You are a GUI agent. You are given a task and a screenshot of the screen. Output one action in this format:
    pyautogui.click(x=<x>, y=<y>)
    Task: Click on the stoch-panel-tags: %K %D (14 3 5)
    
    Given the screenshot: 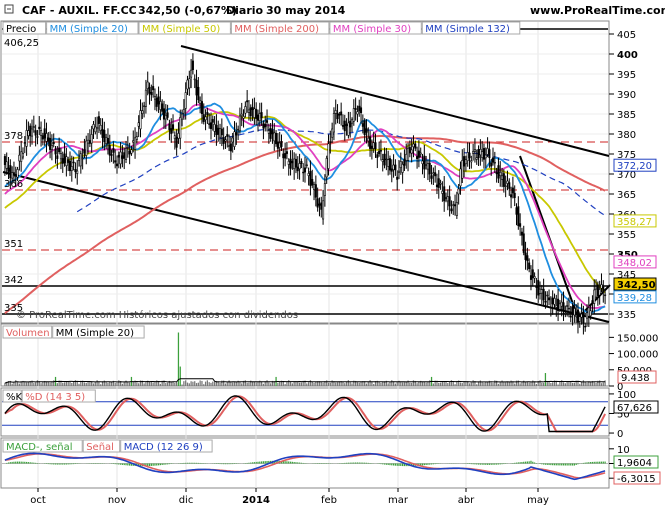 What is the action you would take?
    pyautogui.click(x=49, y=396)
    